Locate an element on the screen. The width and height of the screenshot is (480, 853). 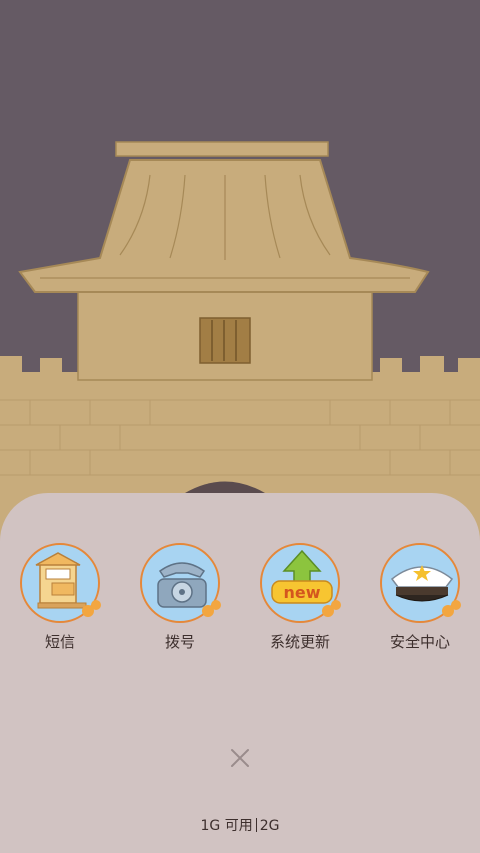
app-label: 系统更新 is located at coordinates (299, 642).